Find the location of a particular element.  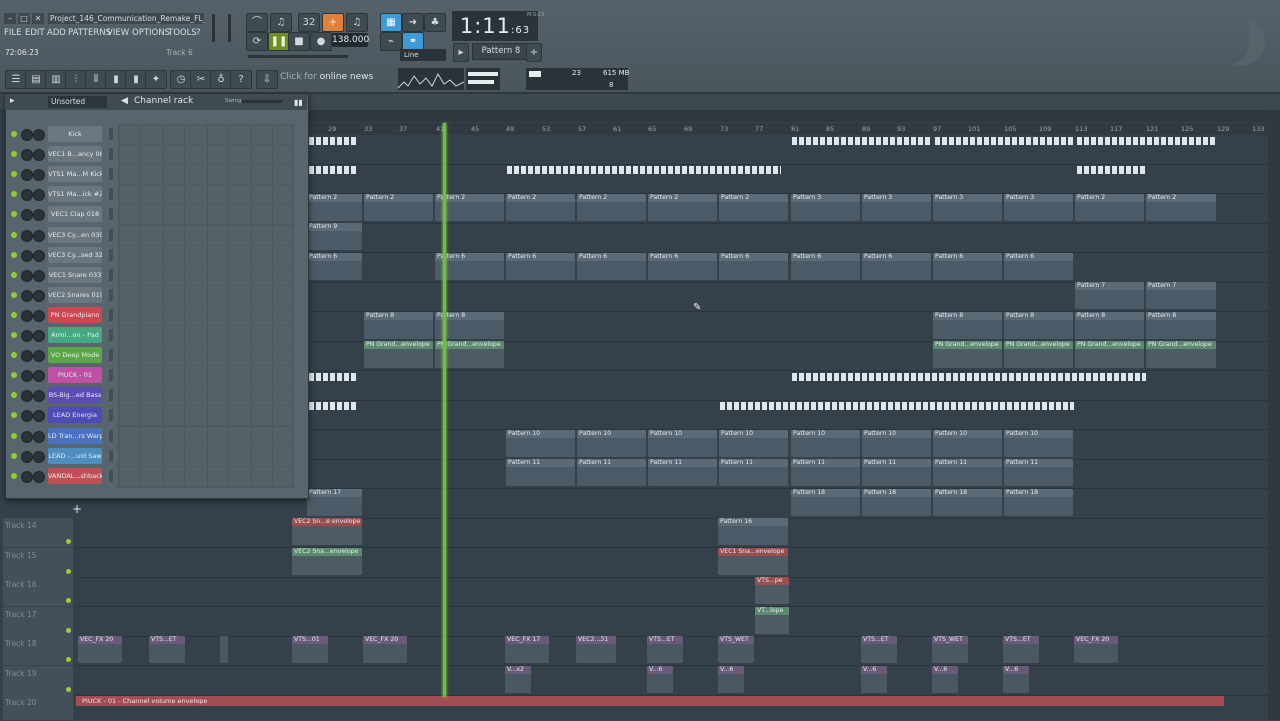

clip-audio is located at coordinates (224, 649).